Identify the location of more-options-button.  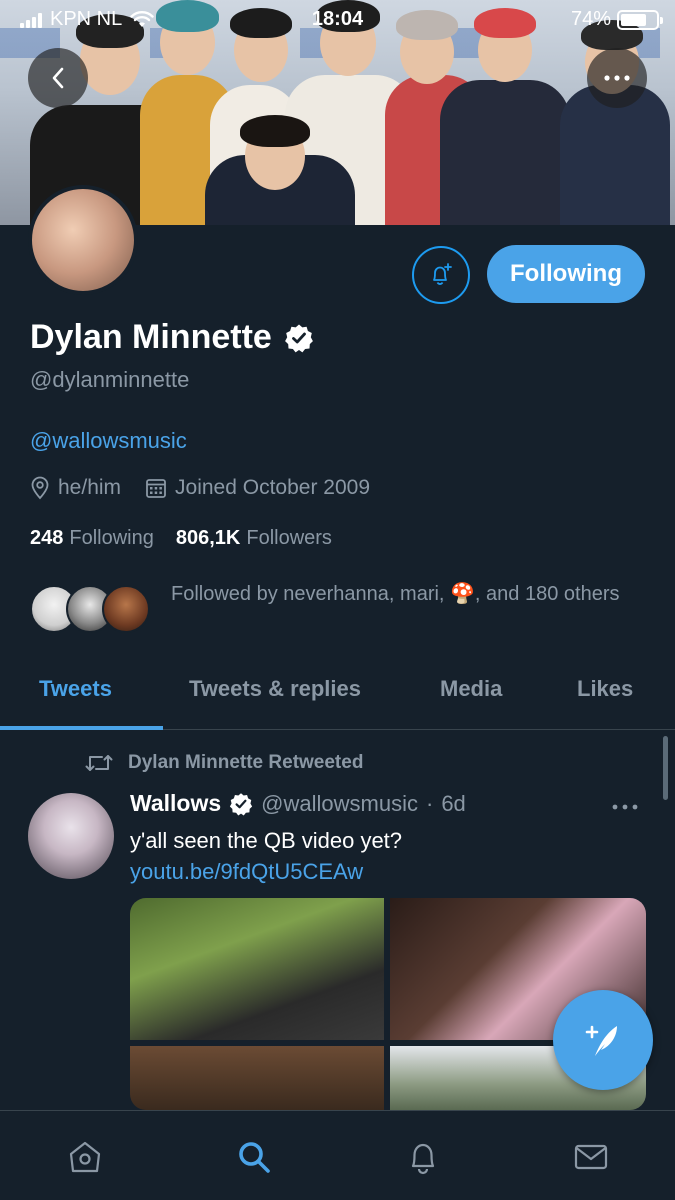
(617, 78).